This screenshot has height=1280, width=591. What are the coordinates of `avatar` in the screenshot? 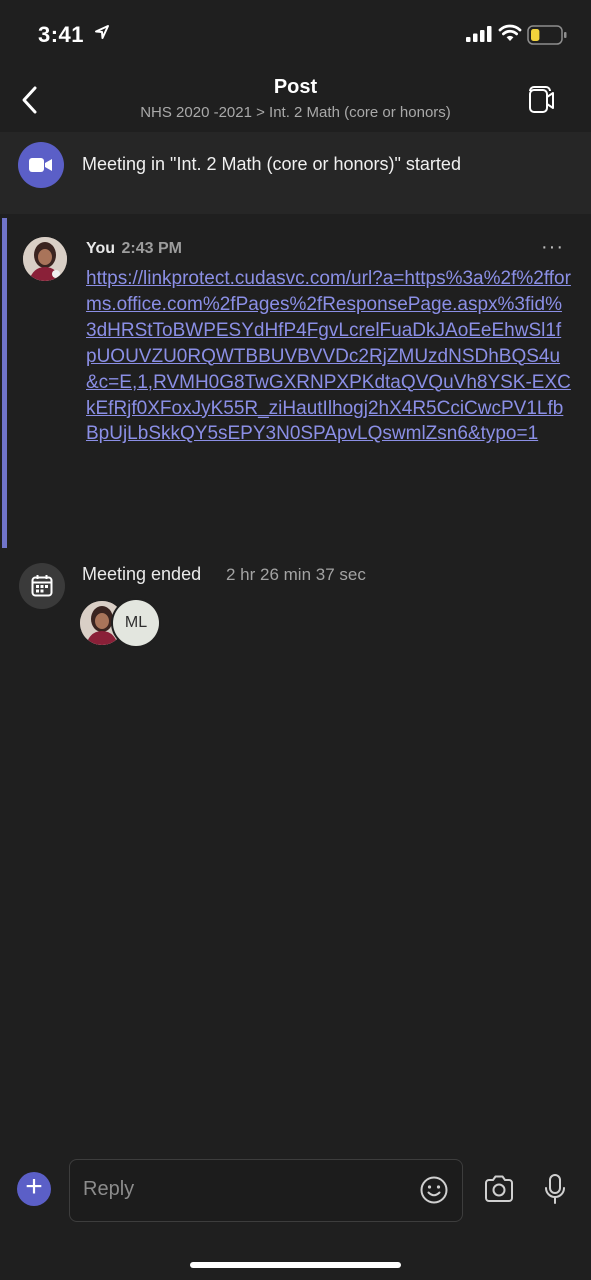 It's located at (45, 259).